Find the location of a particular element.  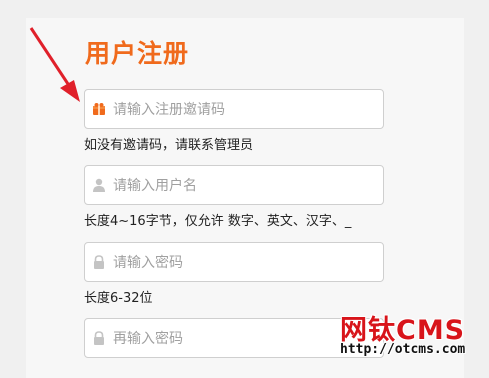

username-input is located at coordinates (243, 186).